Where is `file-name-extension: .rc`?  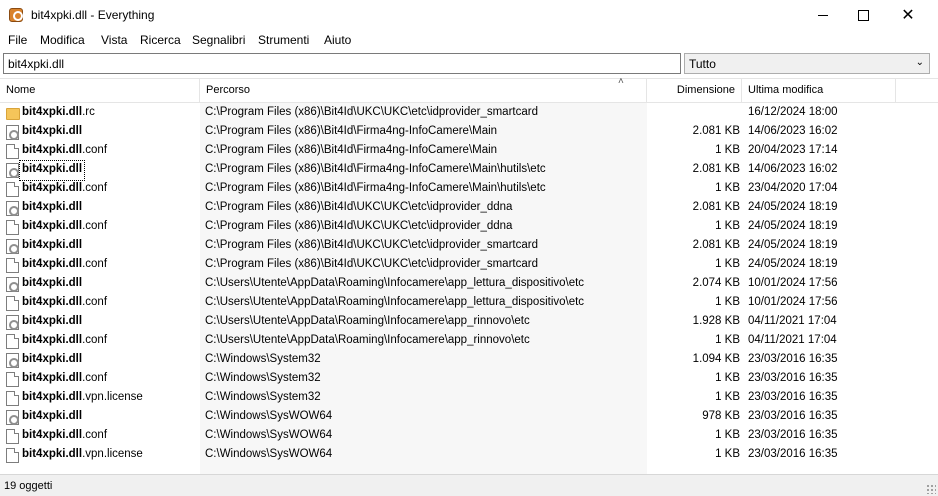
file-name-extension: .rc is located at coordinates (88, 112).